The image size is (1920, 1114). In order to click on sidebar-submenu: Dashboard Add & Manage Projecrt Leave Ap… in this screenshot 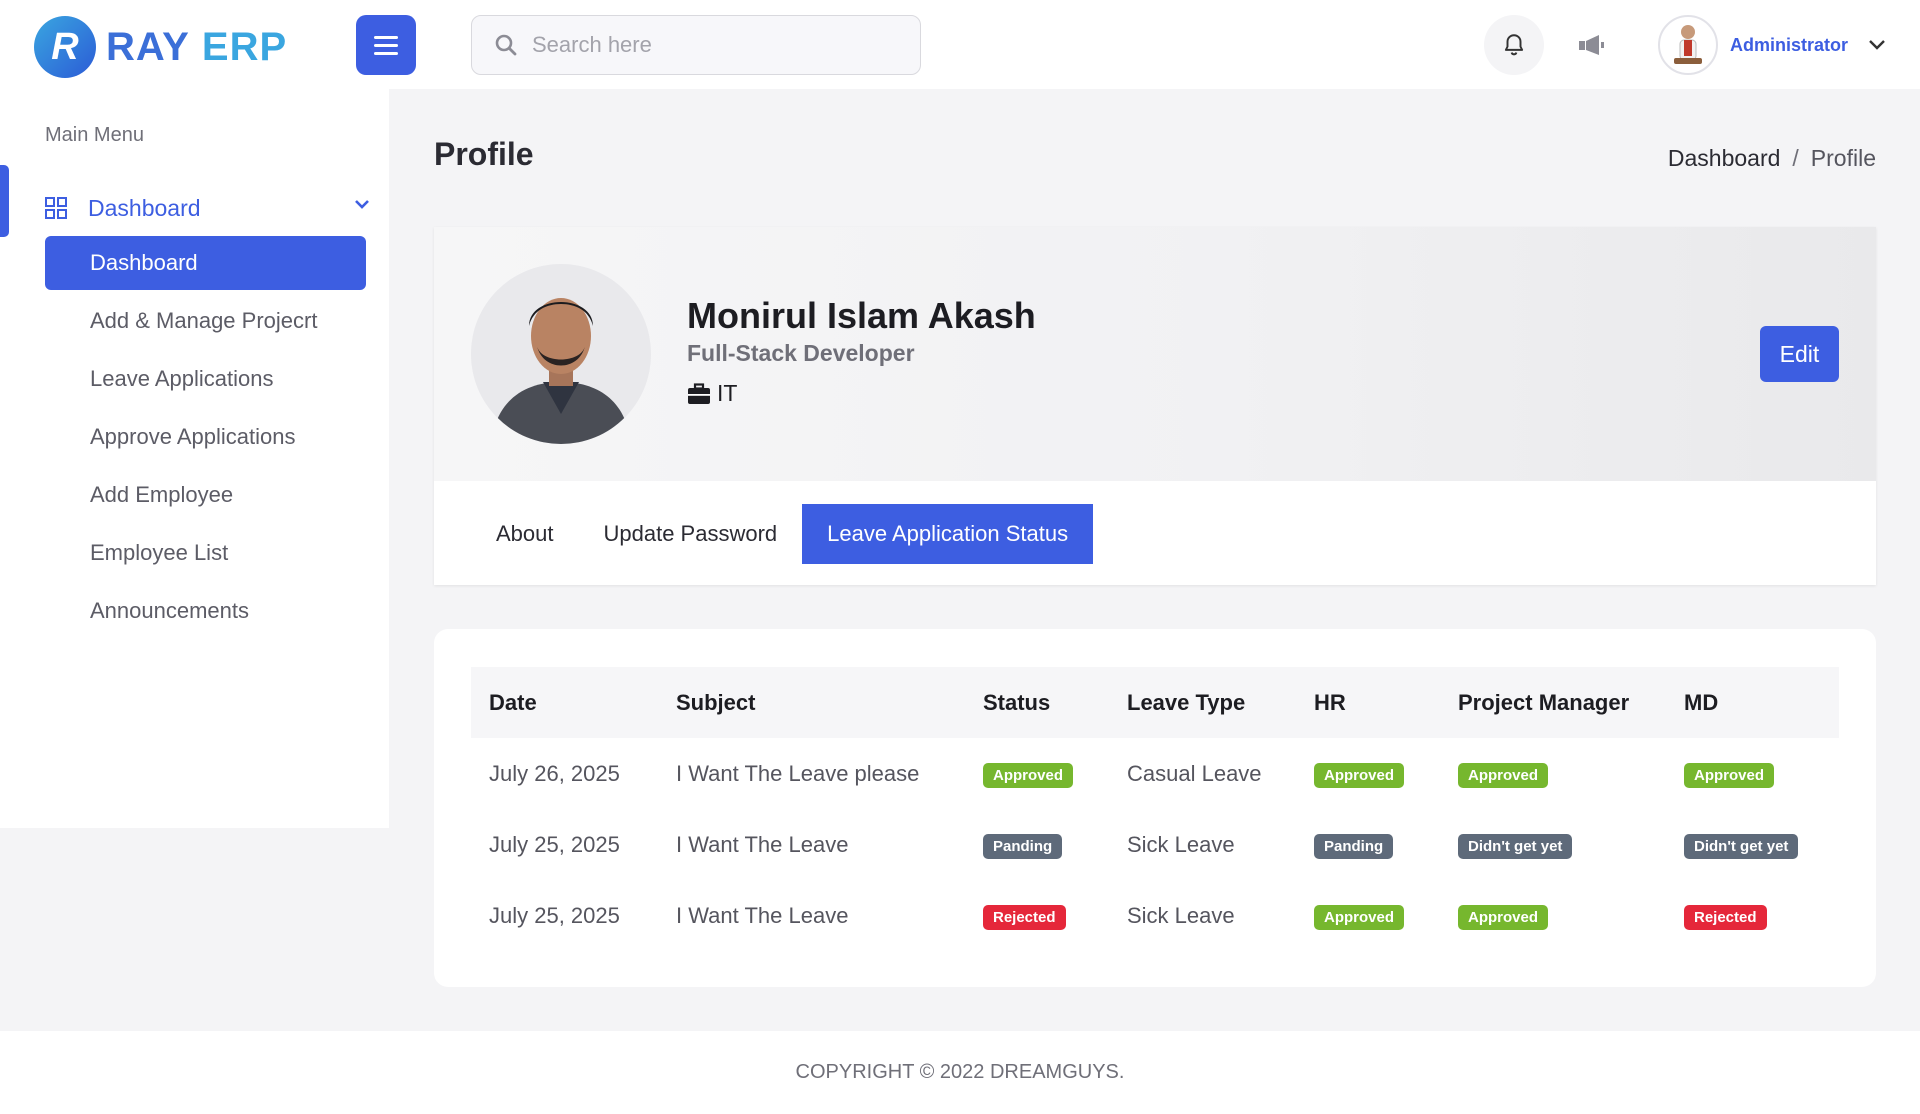, I will do `click(205, 439)`.